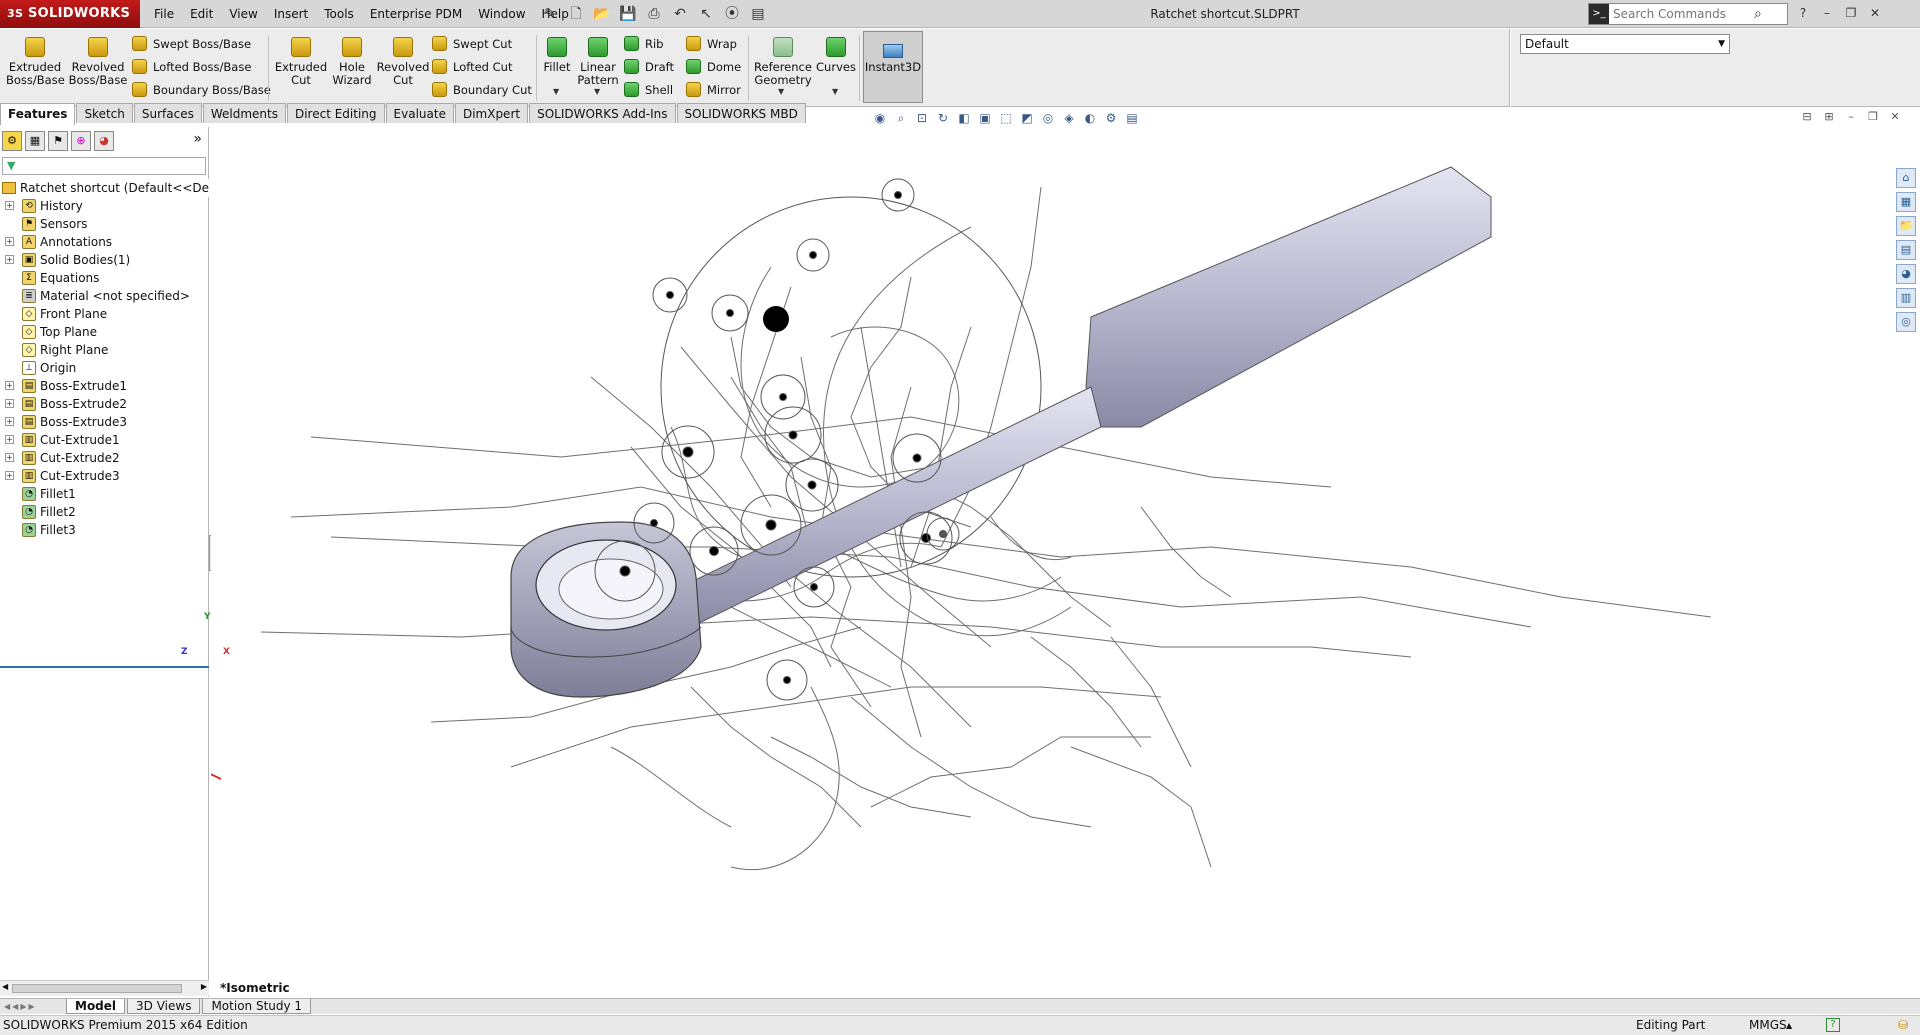 Image resolution: width=1920 pixels, height=1035 pixels. I want to click on apply-scene-icon: ◐, so click(1090, 118).